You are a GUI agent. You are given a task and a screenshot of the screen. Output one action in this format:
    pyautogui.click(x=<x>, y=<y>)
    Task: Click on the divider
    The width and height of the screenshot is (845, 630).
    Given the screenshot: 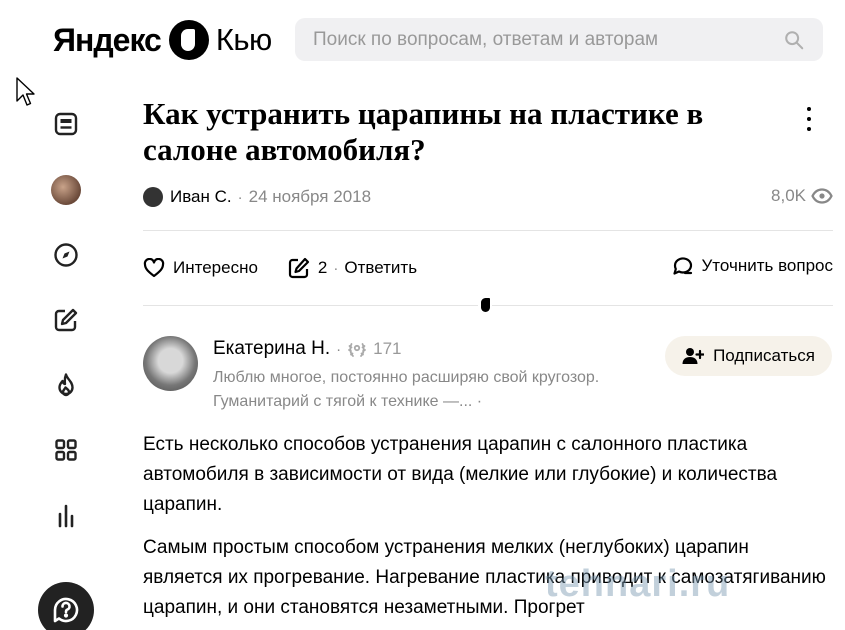 What is the action you would take?
    pyautogui.click(x=488, y=230)
    